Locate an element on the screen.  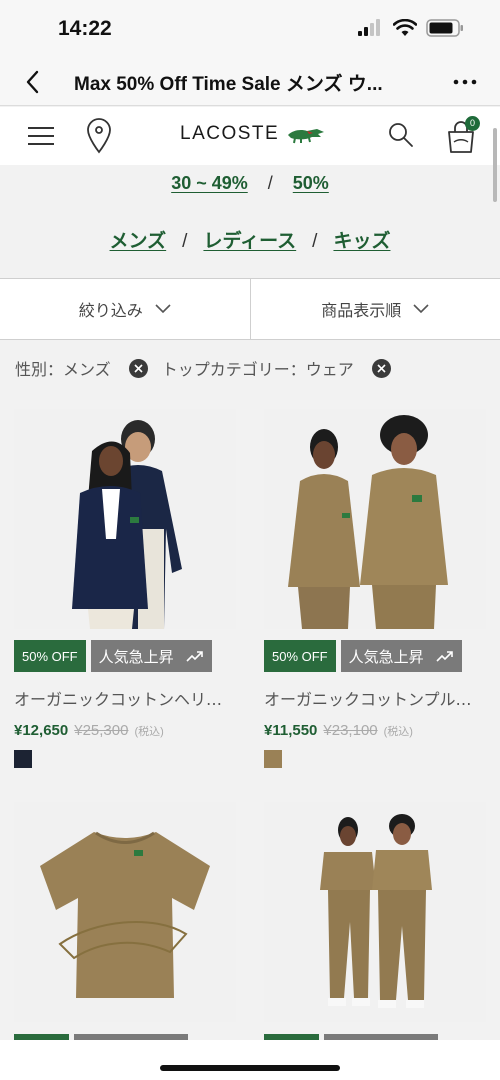
sort-label: 商品表示順 is located at coordinates (361, 310).